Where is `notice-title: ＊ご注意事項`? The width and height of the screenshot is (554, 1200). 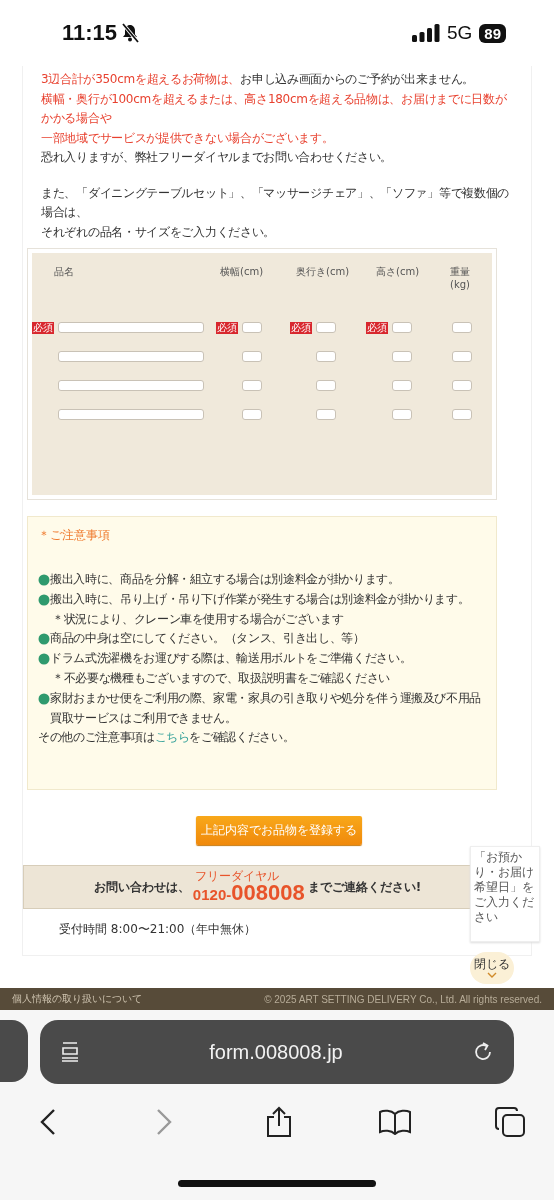 notice-title: ＊ご注意事項 is located at coordinates (74, 535).